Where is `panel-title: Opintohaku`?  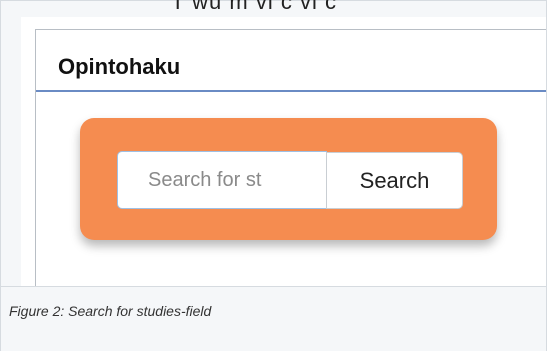 panel-title: Opintohaku is located at coordinates (119, 66).